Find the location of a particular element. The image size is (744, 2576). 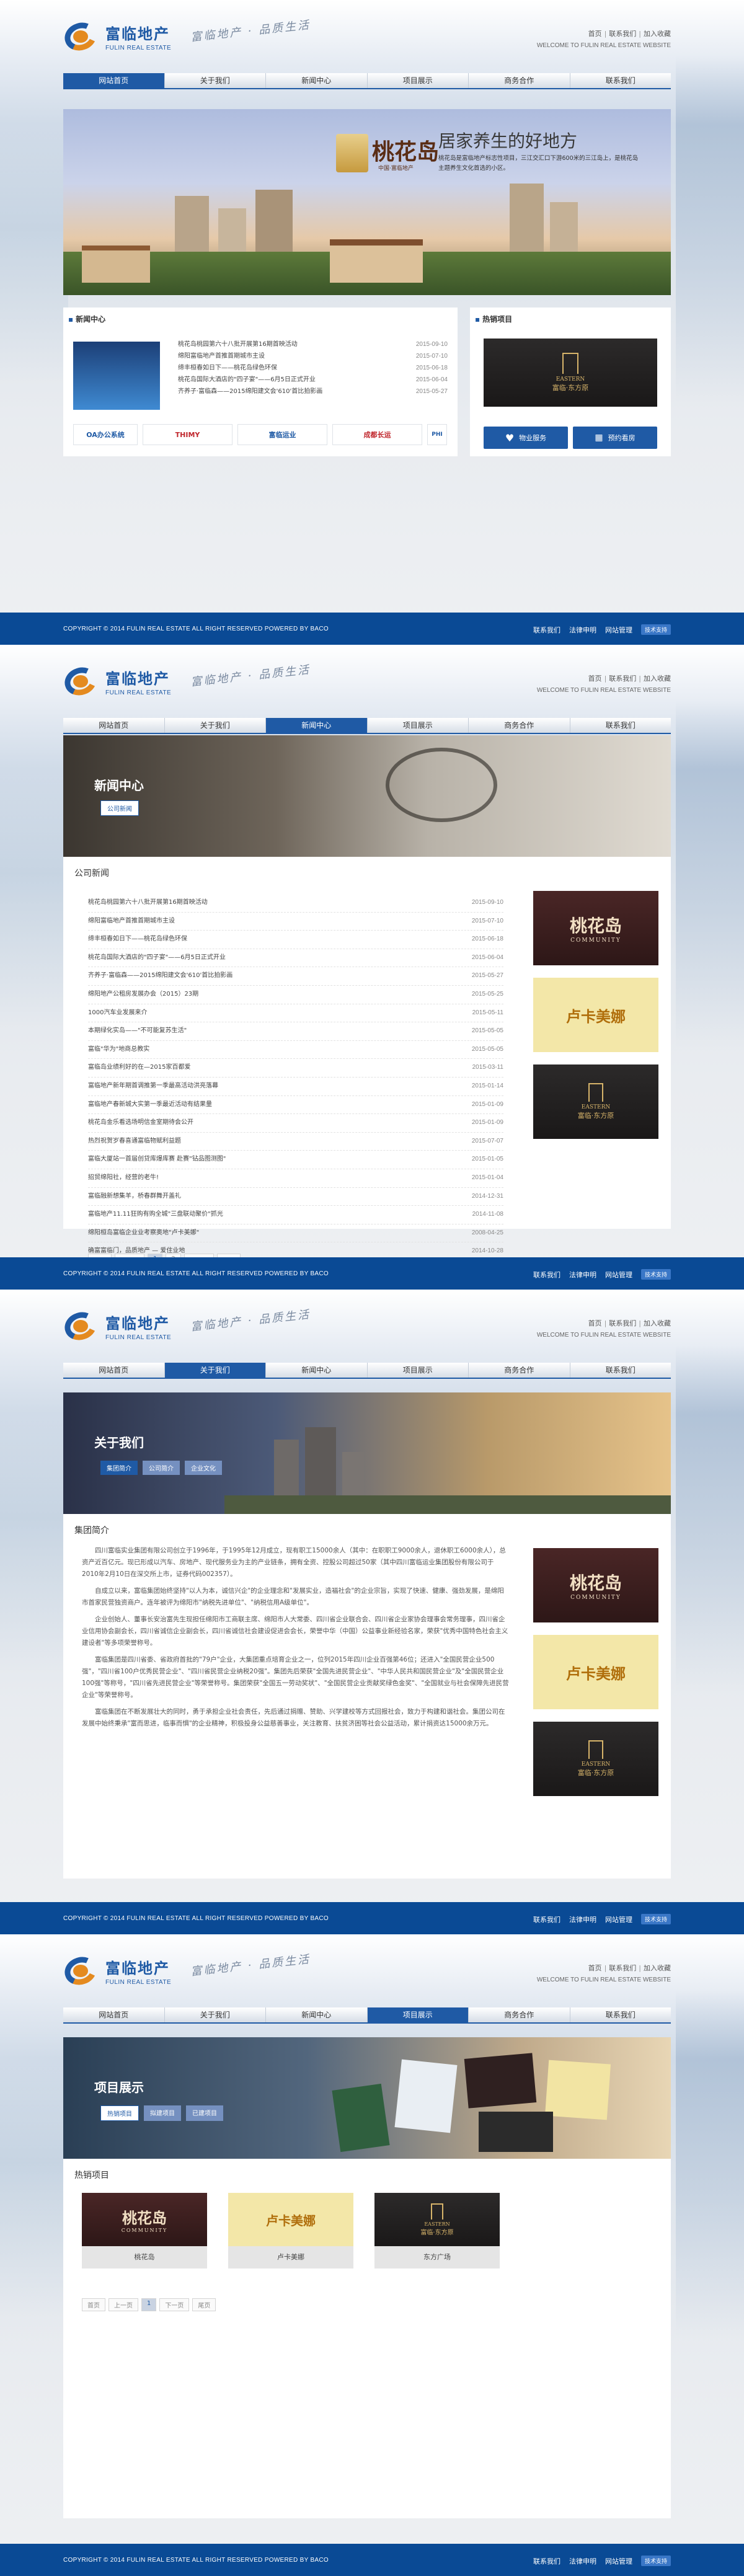

tab-culture: 企业文化 is located at coordinates (203, 1468).